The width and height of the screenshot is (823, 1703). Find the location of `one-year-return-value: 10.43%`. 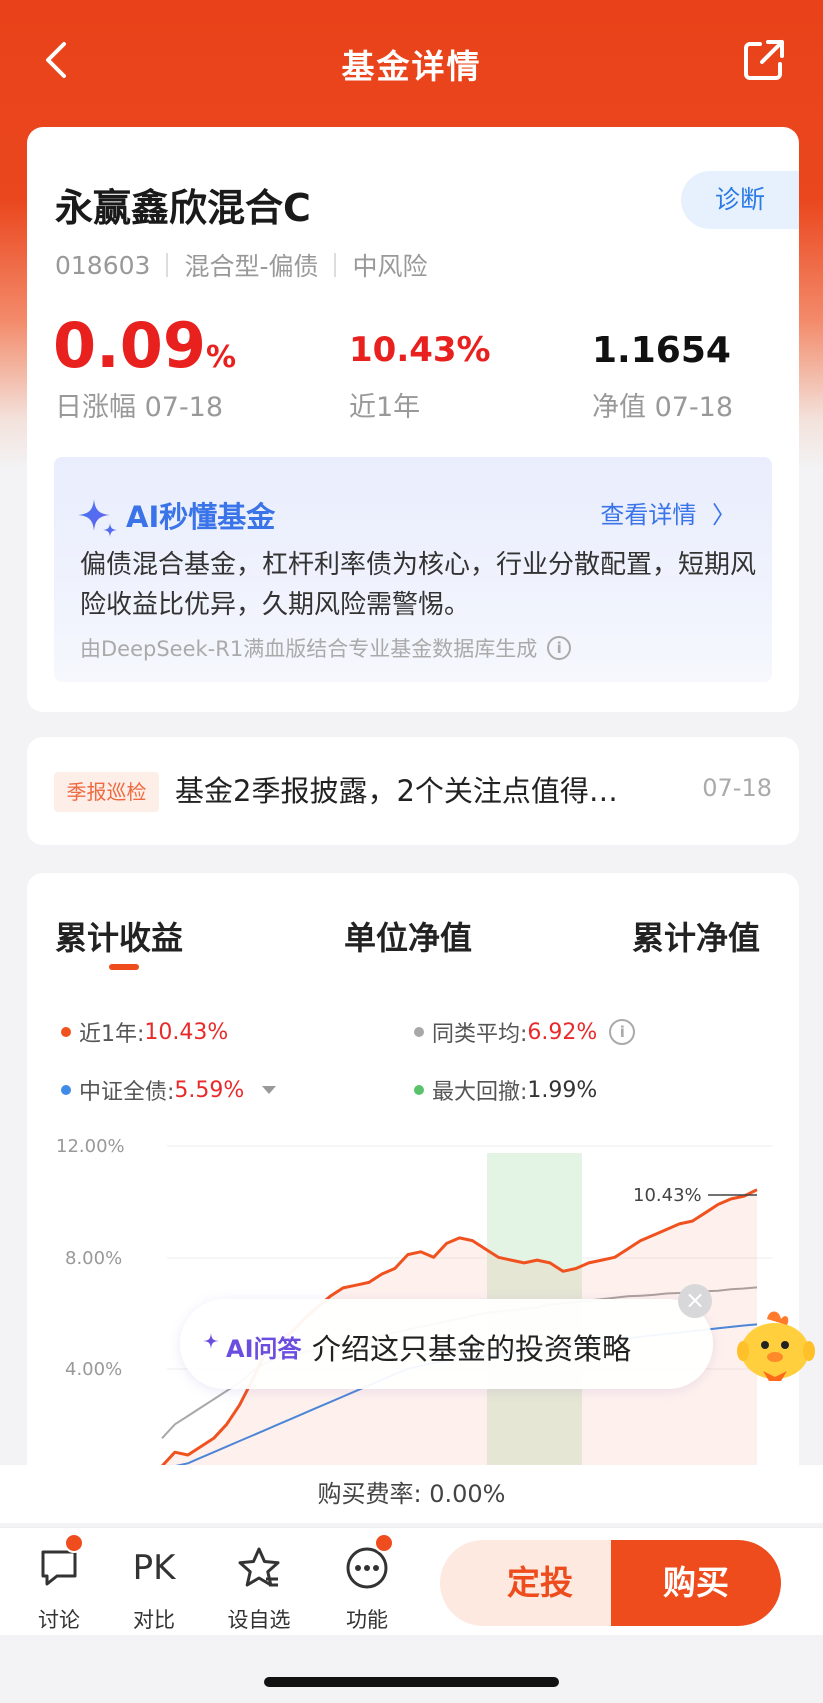

one-year-return-value: 10.43% is located at coordinates (420, 350).